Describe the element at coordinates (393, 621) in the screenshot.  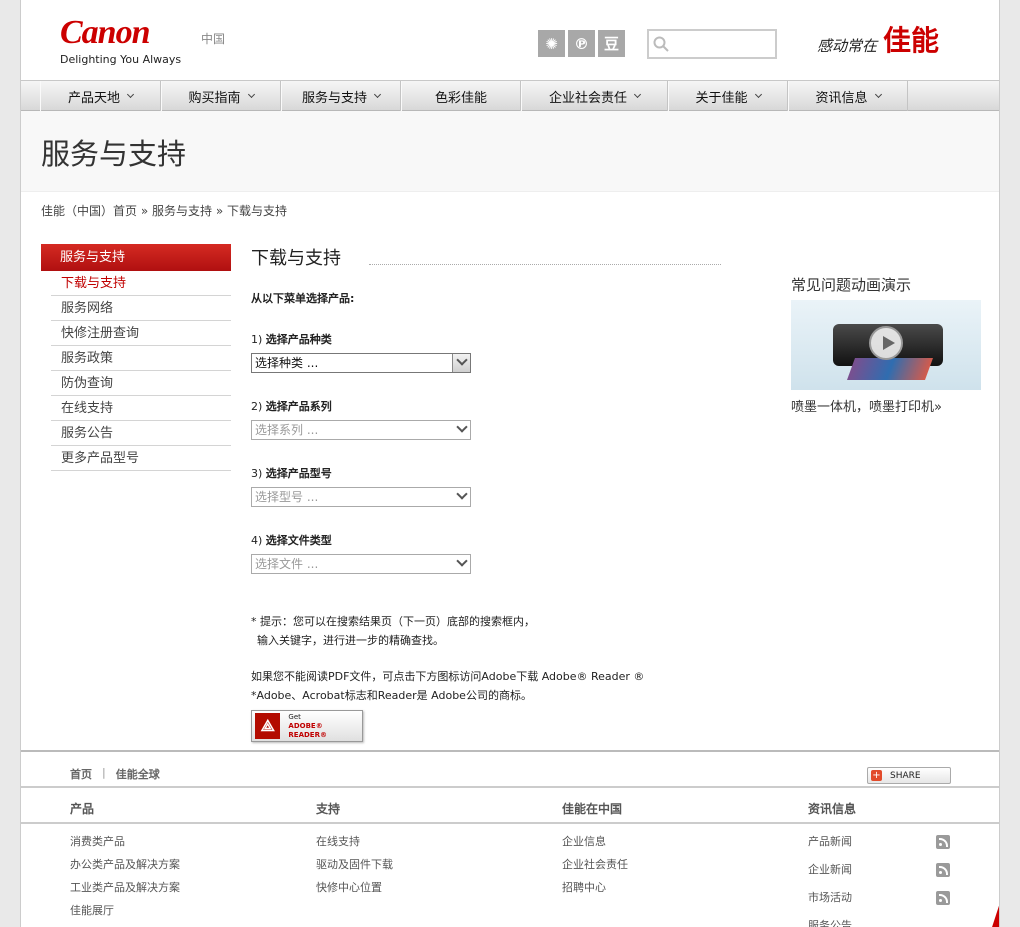
I see `tip-line-1: * 提示：您可以在搜索结果页（下一页）底部的搜索框内，` at that location.